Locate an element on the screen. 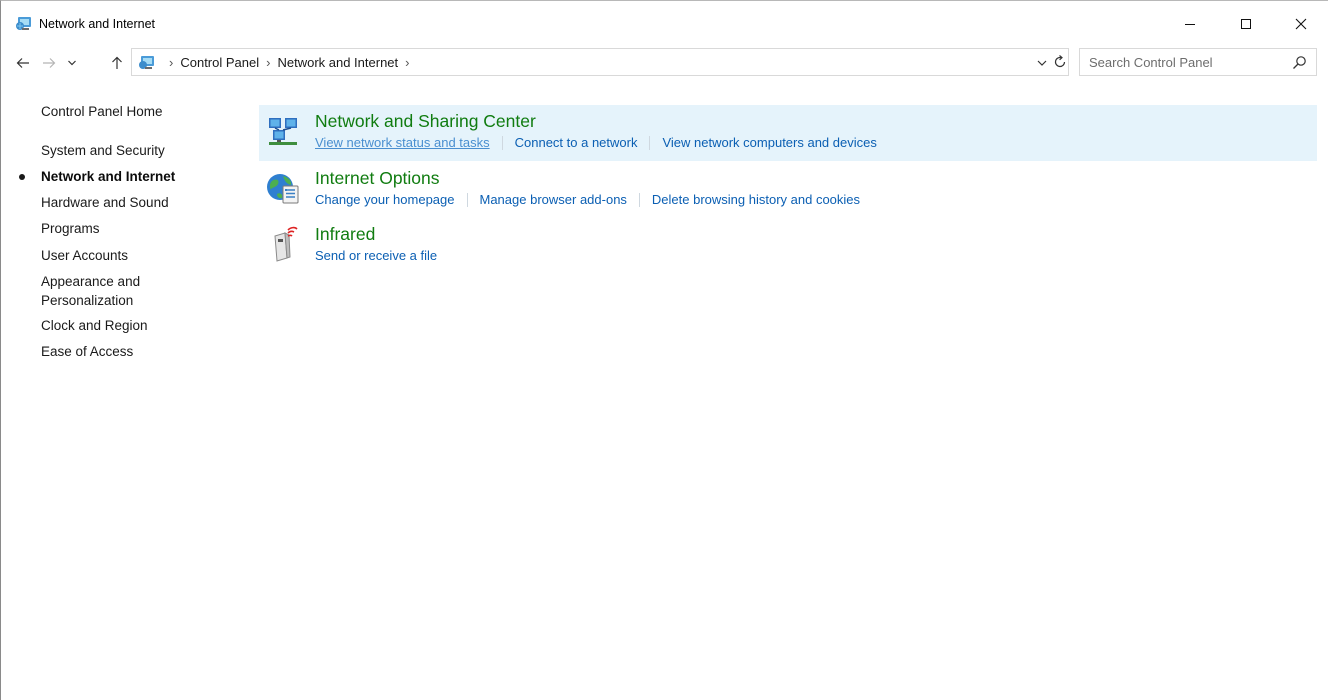 The width and height of the screenshot is (1328, 700). search-icon is located at coordinates (1299, 62).